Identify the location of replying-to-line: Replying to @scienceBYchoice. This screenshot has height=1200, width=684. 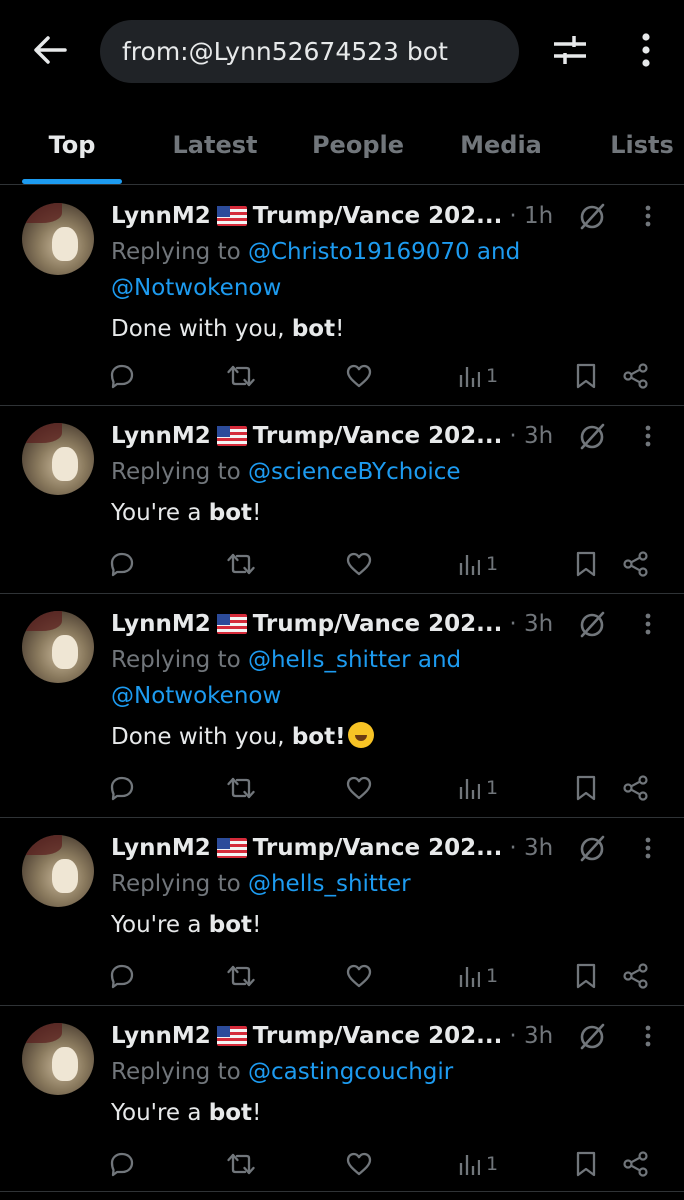
(387, 472).